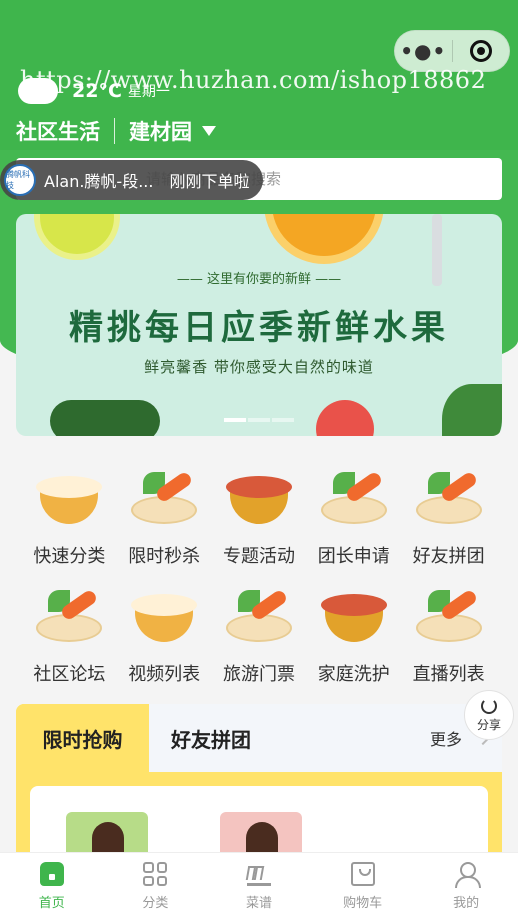  I want to click on category-label: 直播列表, so click(448, 674).